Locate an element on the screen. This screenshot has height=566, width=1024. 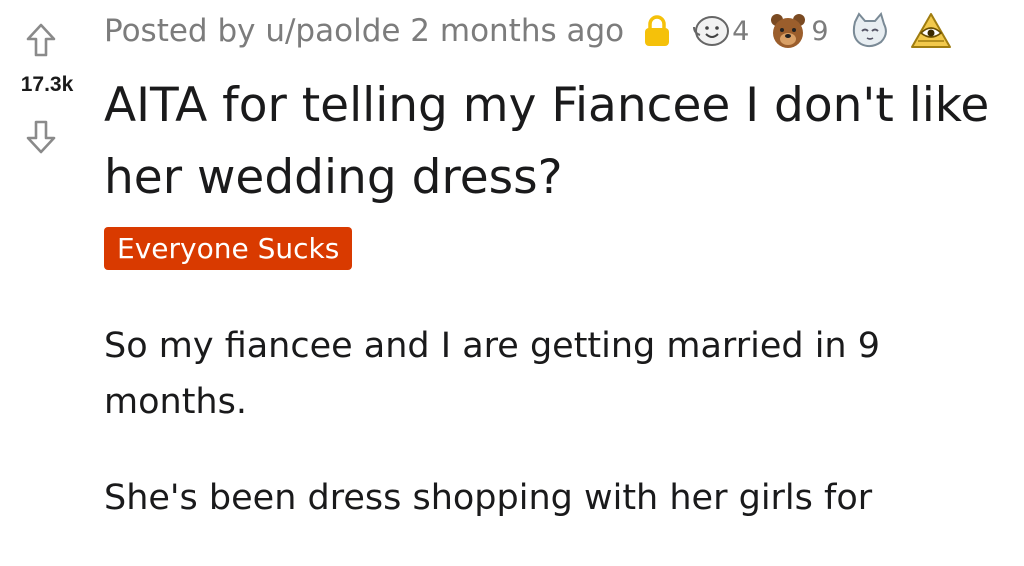
award-bear: 9 is located at coordinates (798, 31).